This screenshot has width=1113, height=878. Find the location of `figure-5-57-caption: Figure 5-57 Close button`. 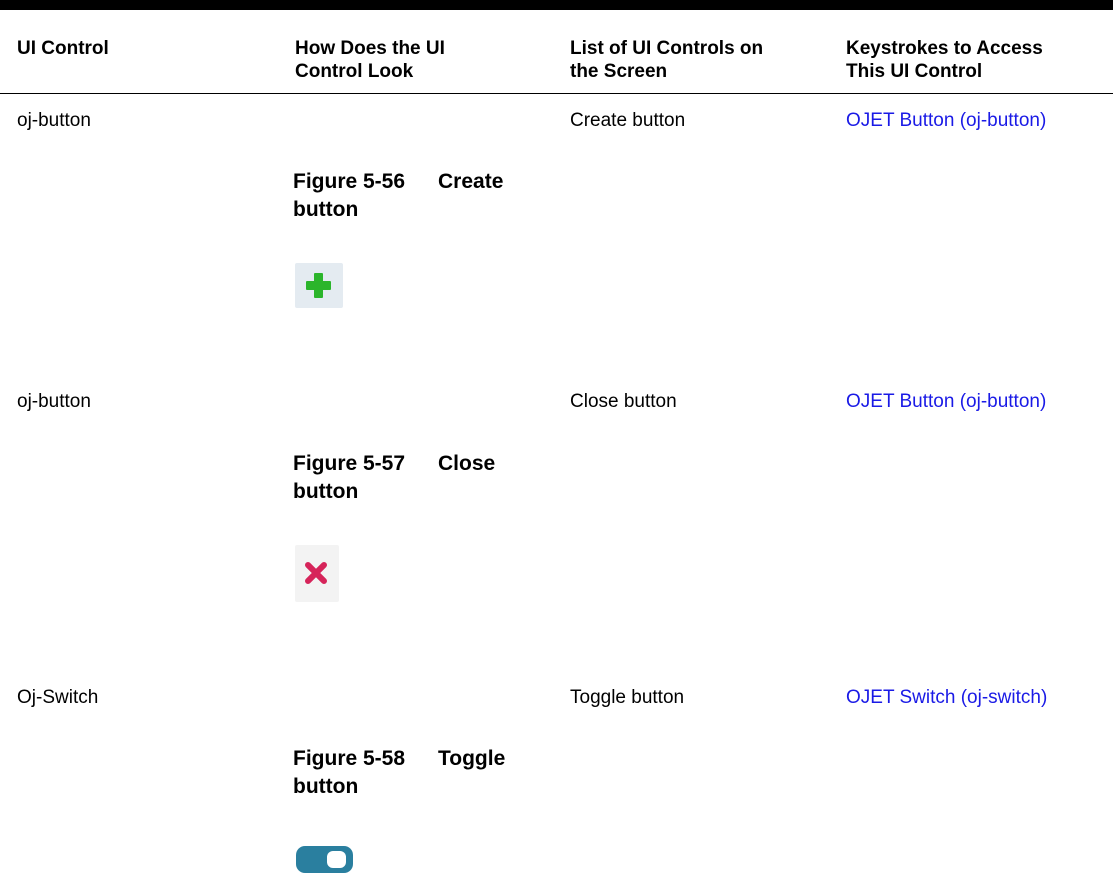

figure-5-57-caption: Figure 5-57 Close button is located at coordinates (424, 478).